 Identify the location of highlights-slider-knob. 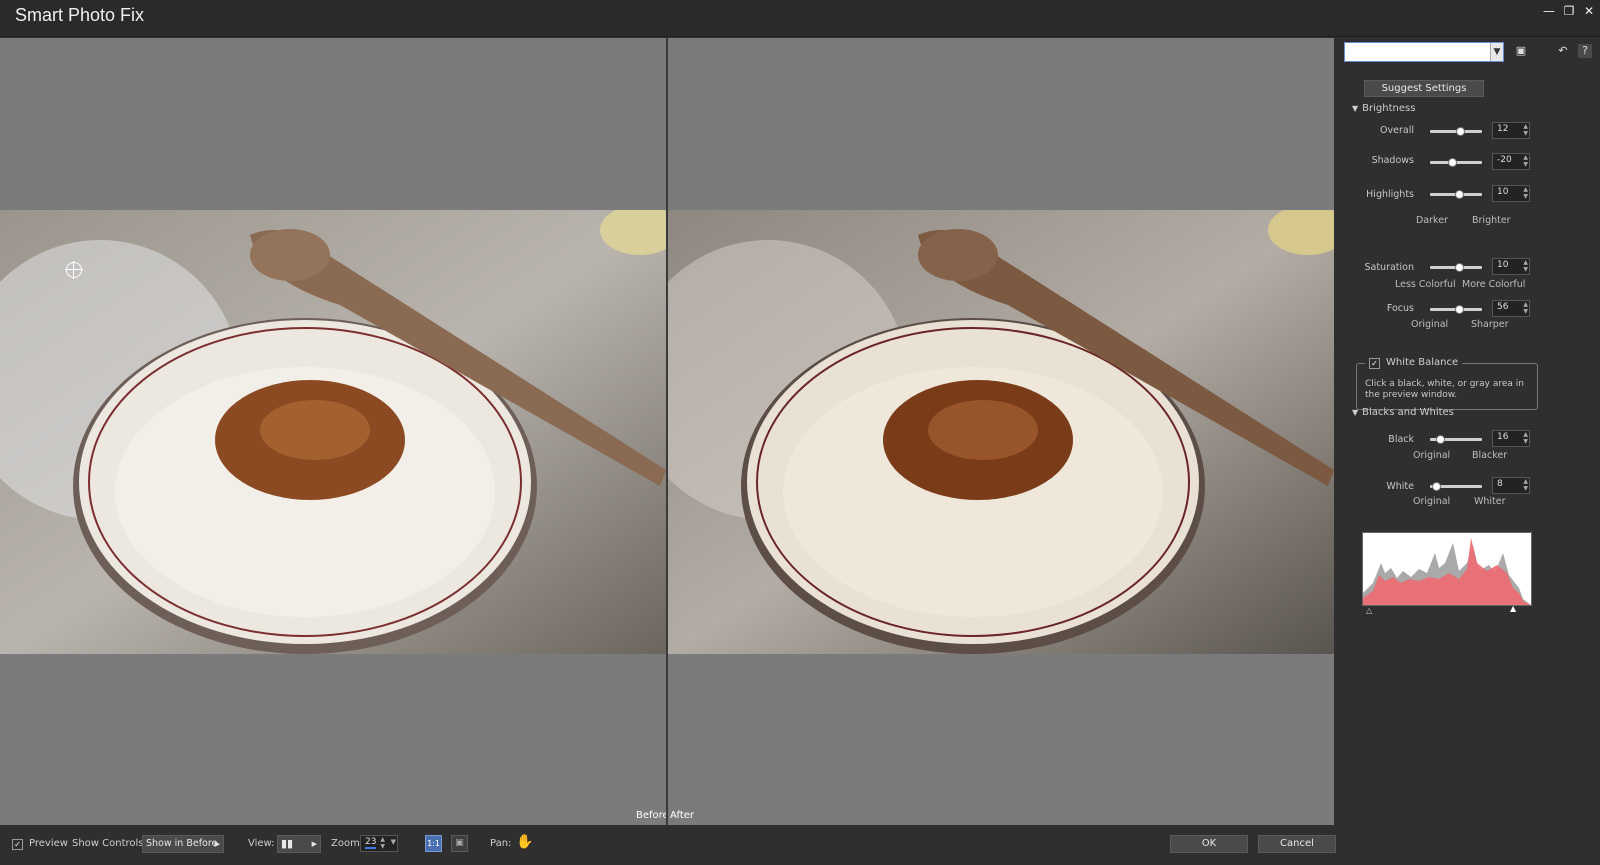
(1460, 194).